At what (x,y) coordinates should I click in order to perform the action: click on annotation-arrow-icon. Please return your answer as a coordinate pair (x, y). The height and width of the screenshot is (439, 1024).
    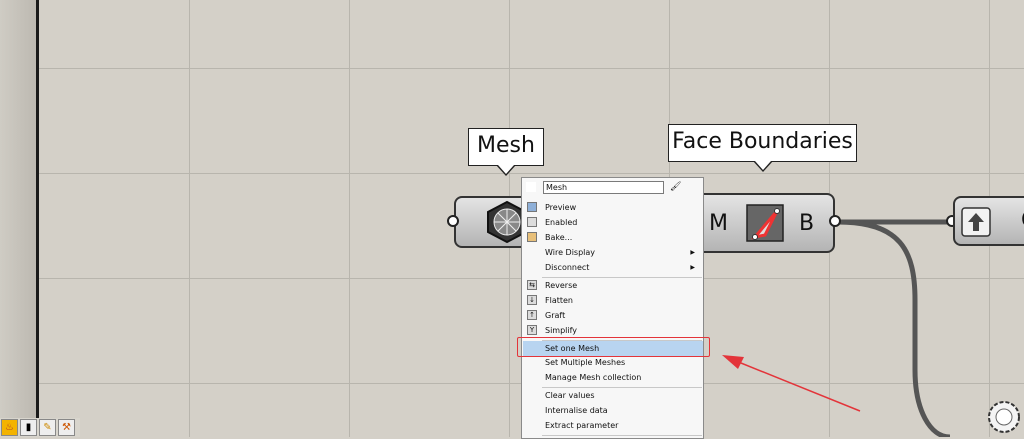
    Looking at the image, I should click on (791, 383).